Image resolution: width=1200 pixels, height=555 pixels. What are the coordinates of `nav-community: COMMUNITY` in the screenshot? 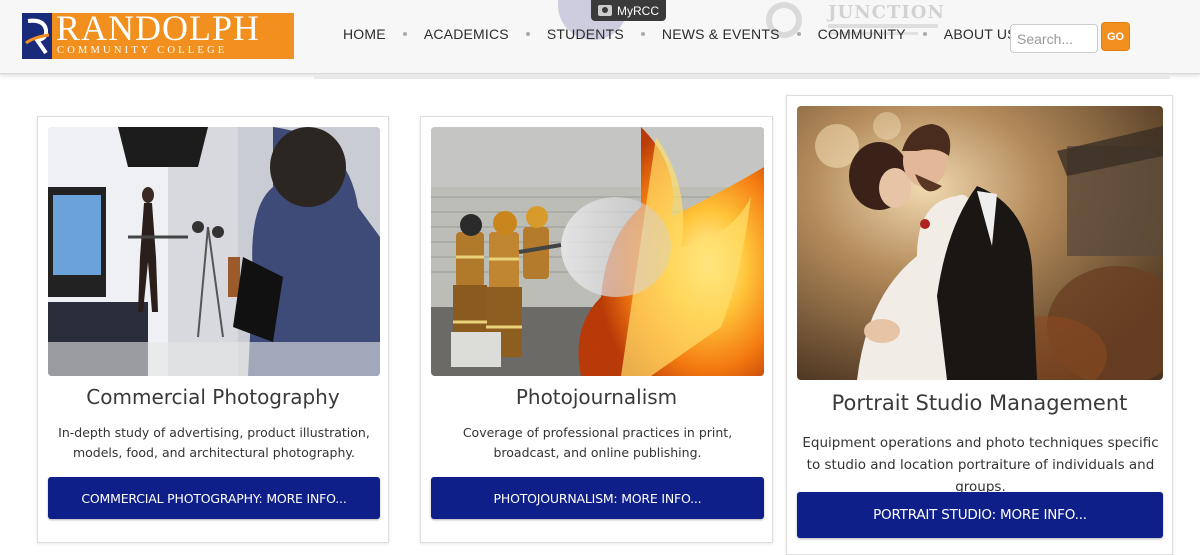 It's located at (862, 34).